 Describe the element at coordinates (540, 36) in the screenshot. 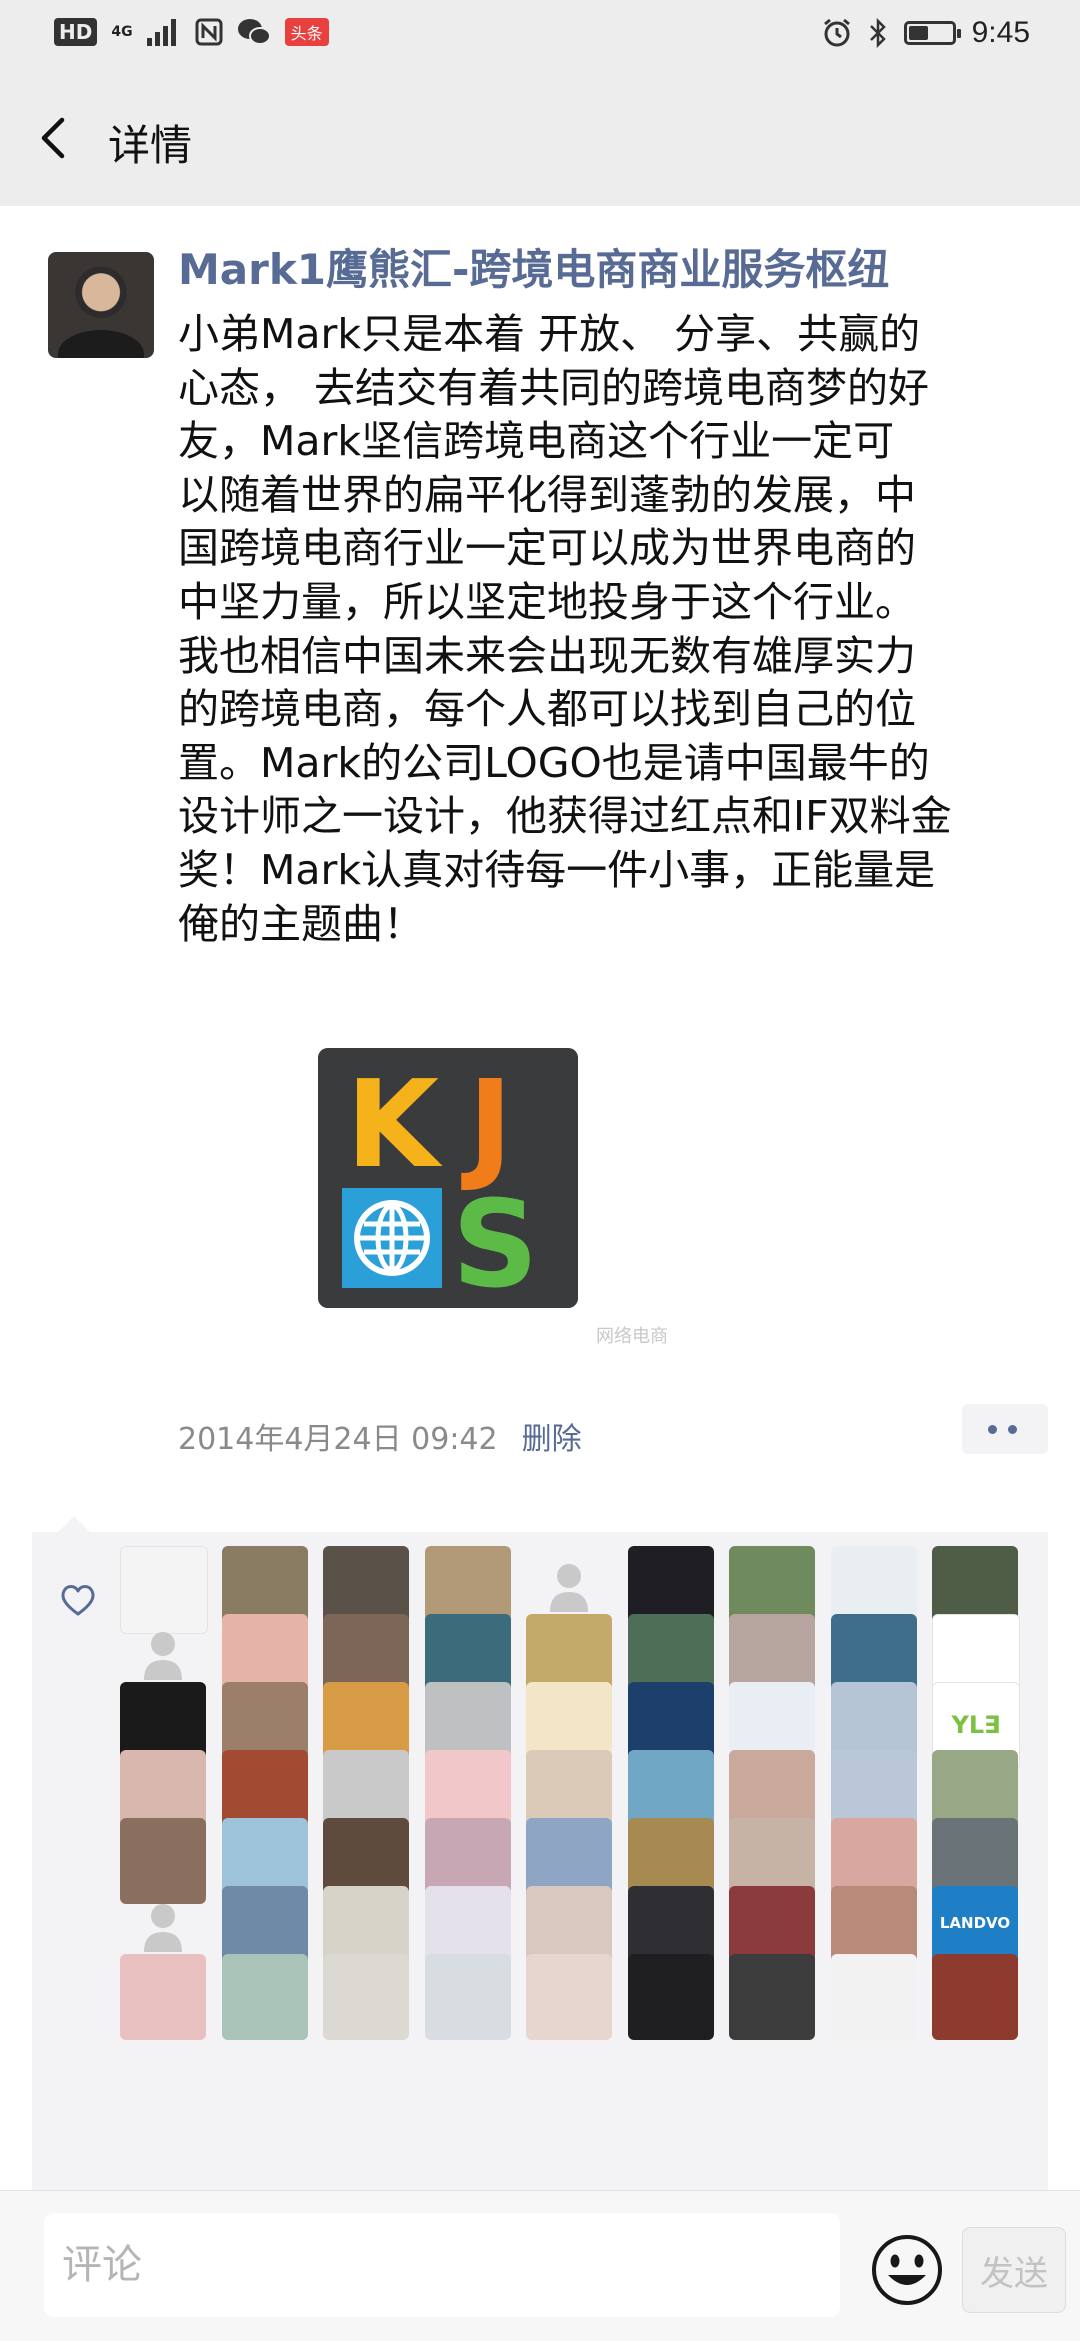

I see `status-bar: HD 4G 头条 9:45` at that location.